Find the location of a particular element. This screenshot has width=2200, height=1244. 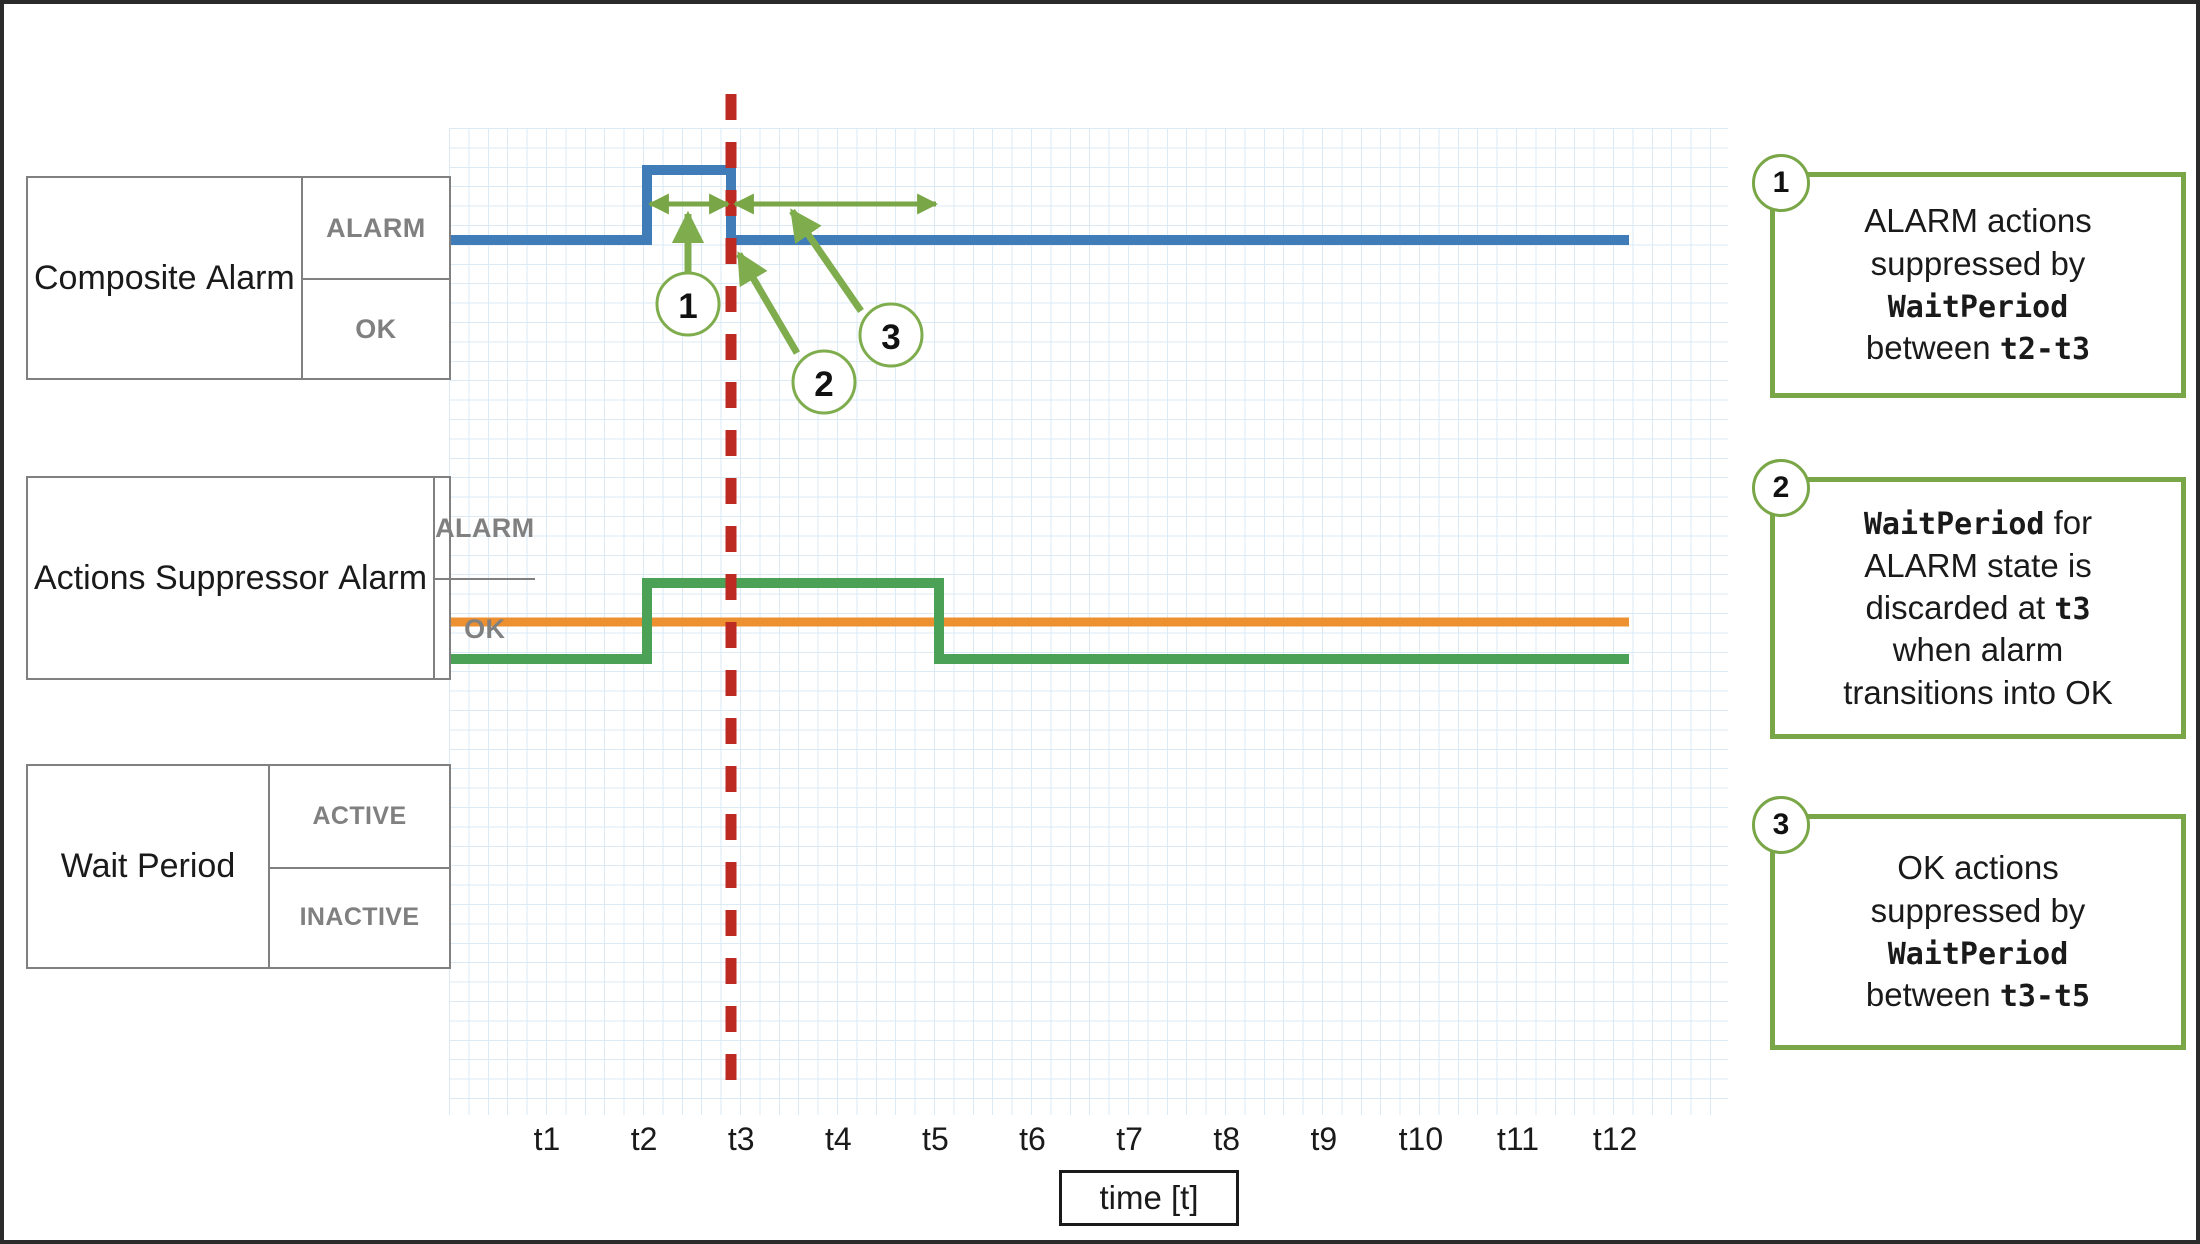

row-states-composite-alarm: ALARM OK is located at coordinates (374, 278).